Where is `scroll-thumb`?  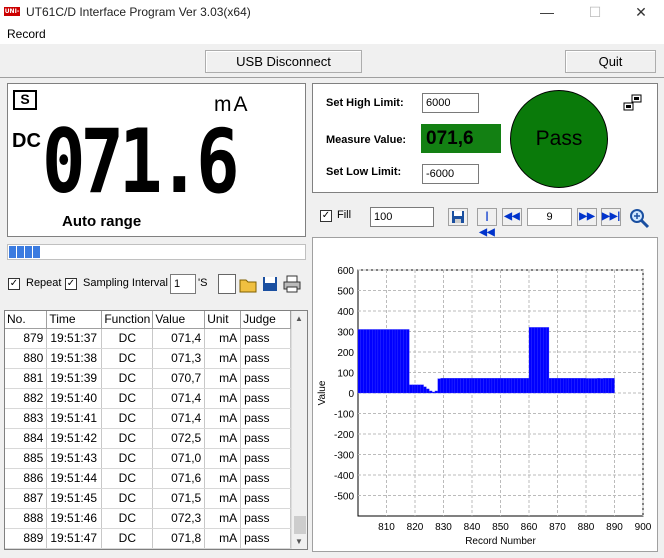 scroll-thumb is located at coordinates (300, 525).